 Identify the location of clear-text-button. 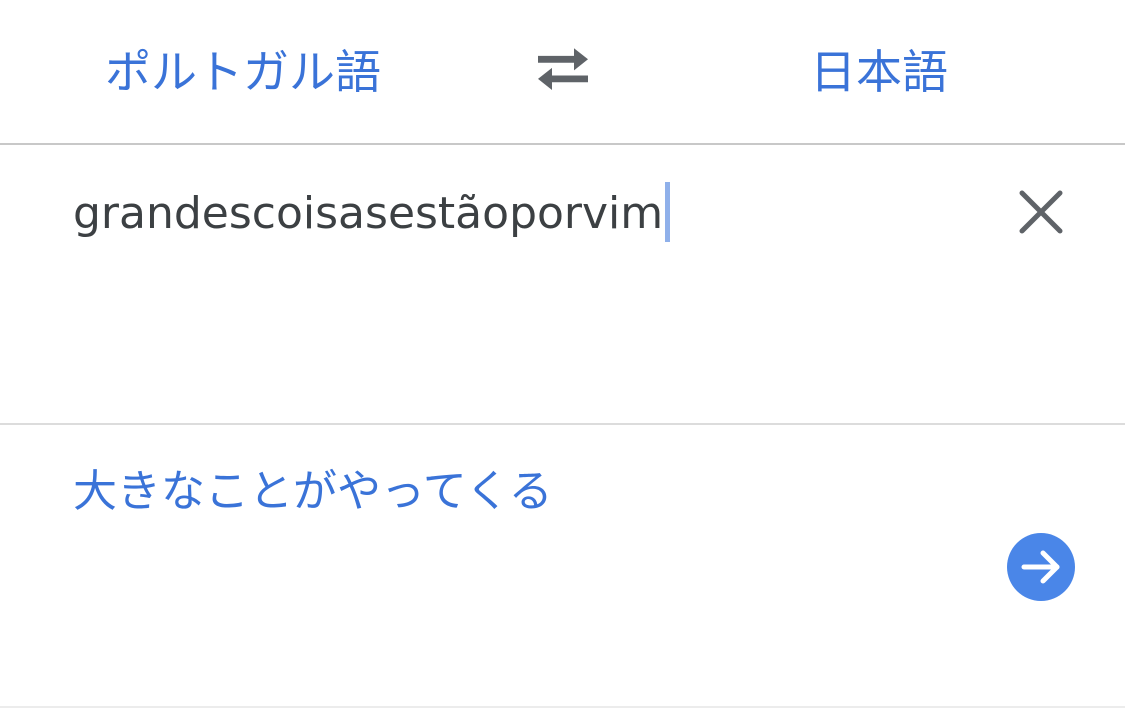
(1041, 212).